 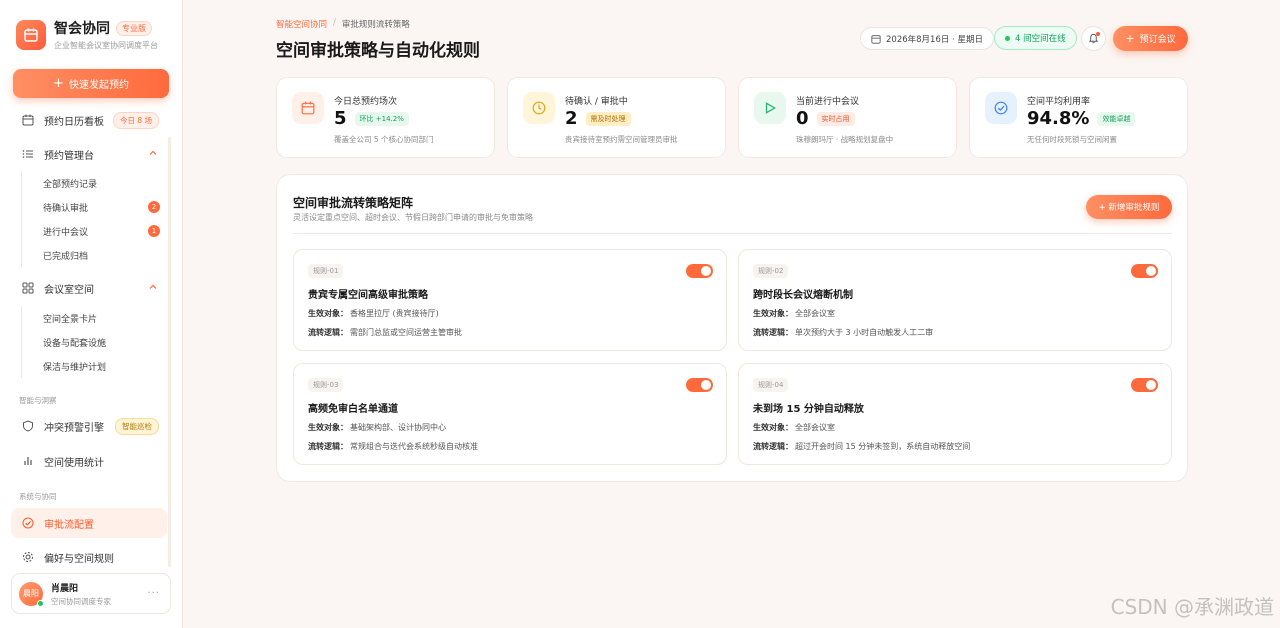 What do you see at coordinates (1093, 38) in the screenshot?
I see `notification-button` at bounding box center [1093, 38].